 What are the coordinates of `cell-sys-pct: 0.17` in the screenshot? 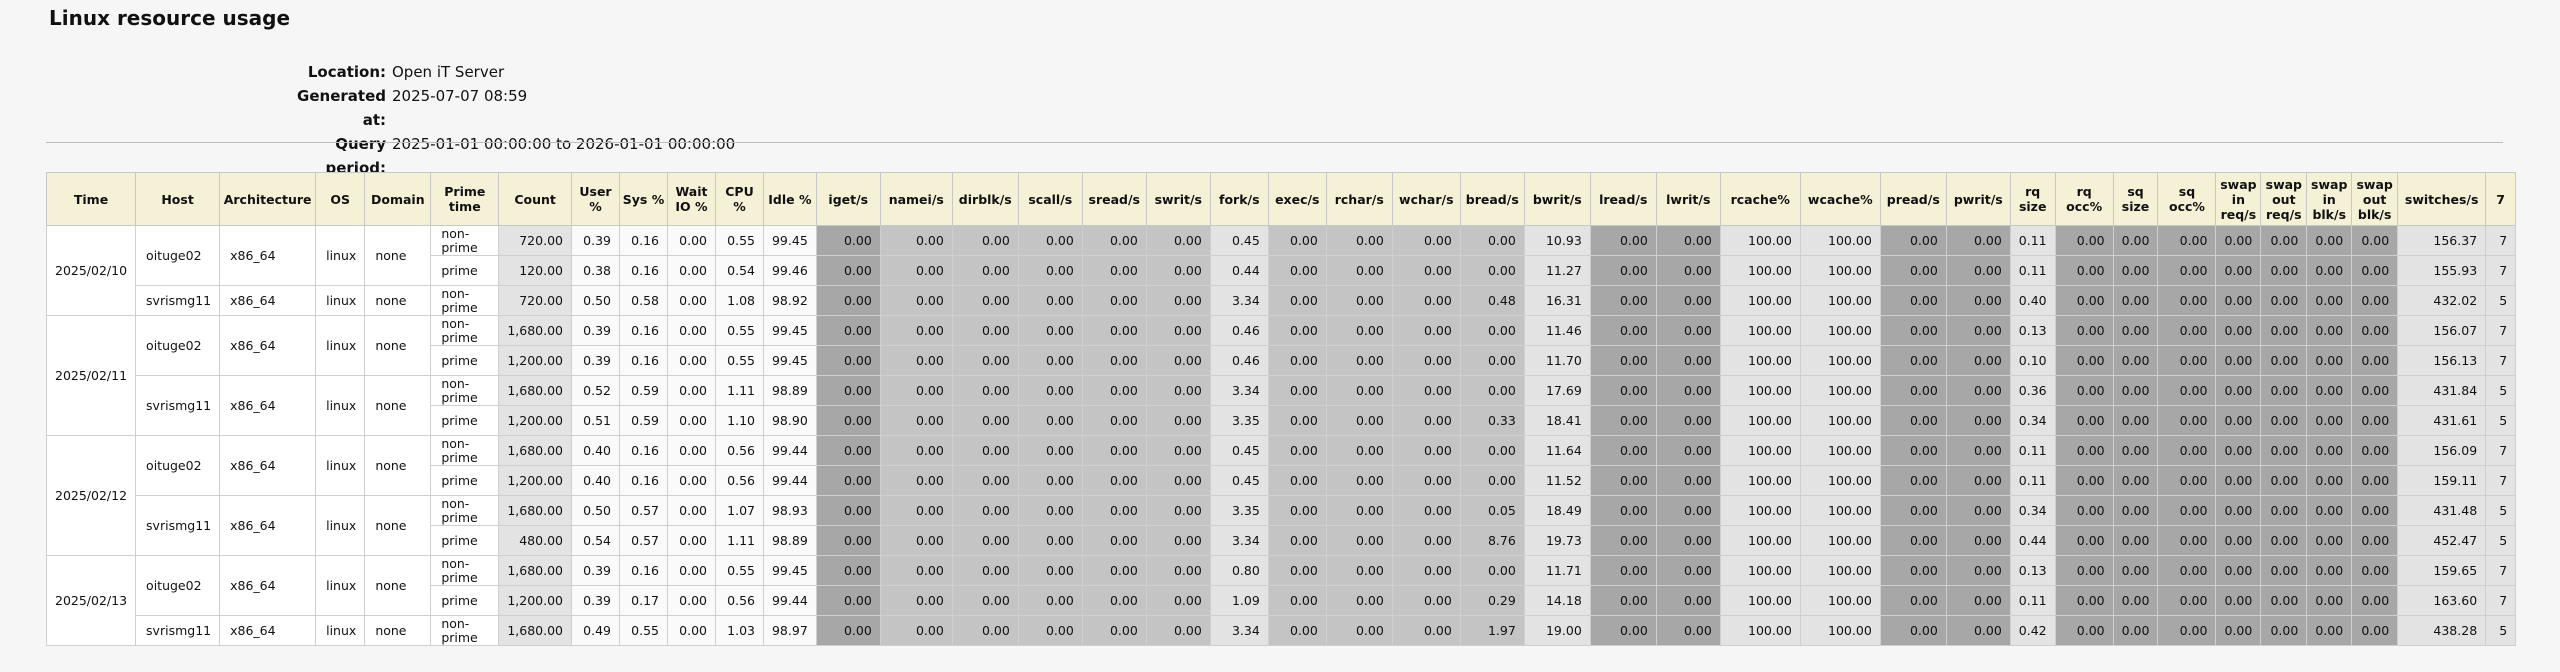 It's located at (643, 600).